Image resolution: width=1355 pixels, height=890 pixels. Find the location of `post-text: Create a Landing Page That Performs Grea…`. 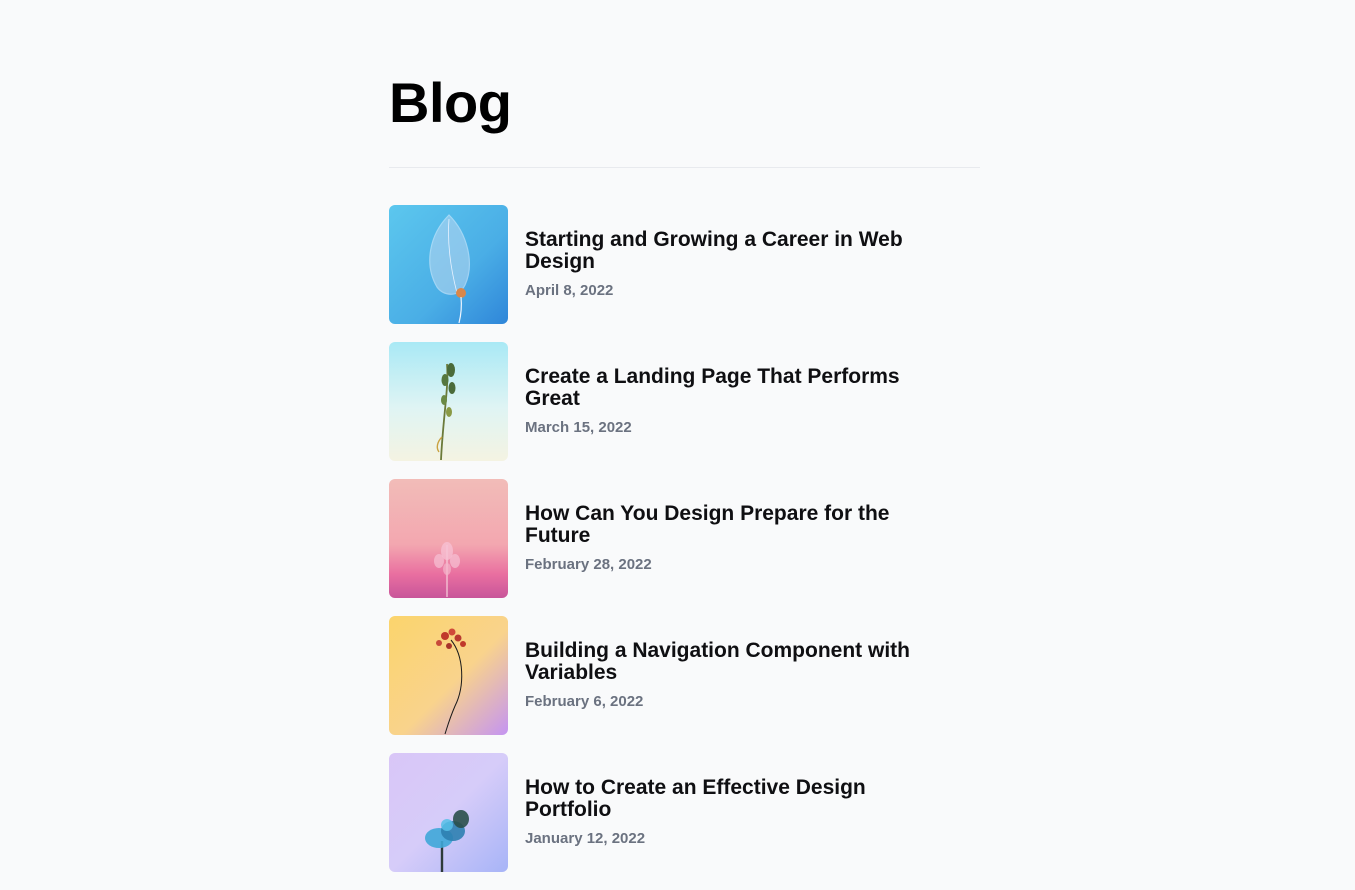

post-text: Create a Landing Page That Performs Grea… is located at coordinates (740, 401).